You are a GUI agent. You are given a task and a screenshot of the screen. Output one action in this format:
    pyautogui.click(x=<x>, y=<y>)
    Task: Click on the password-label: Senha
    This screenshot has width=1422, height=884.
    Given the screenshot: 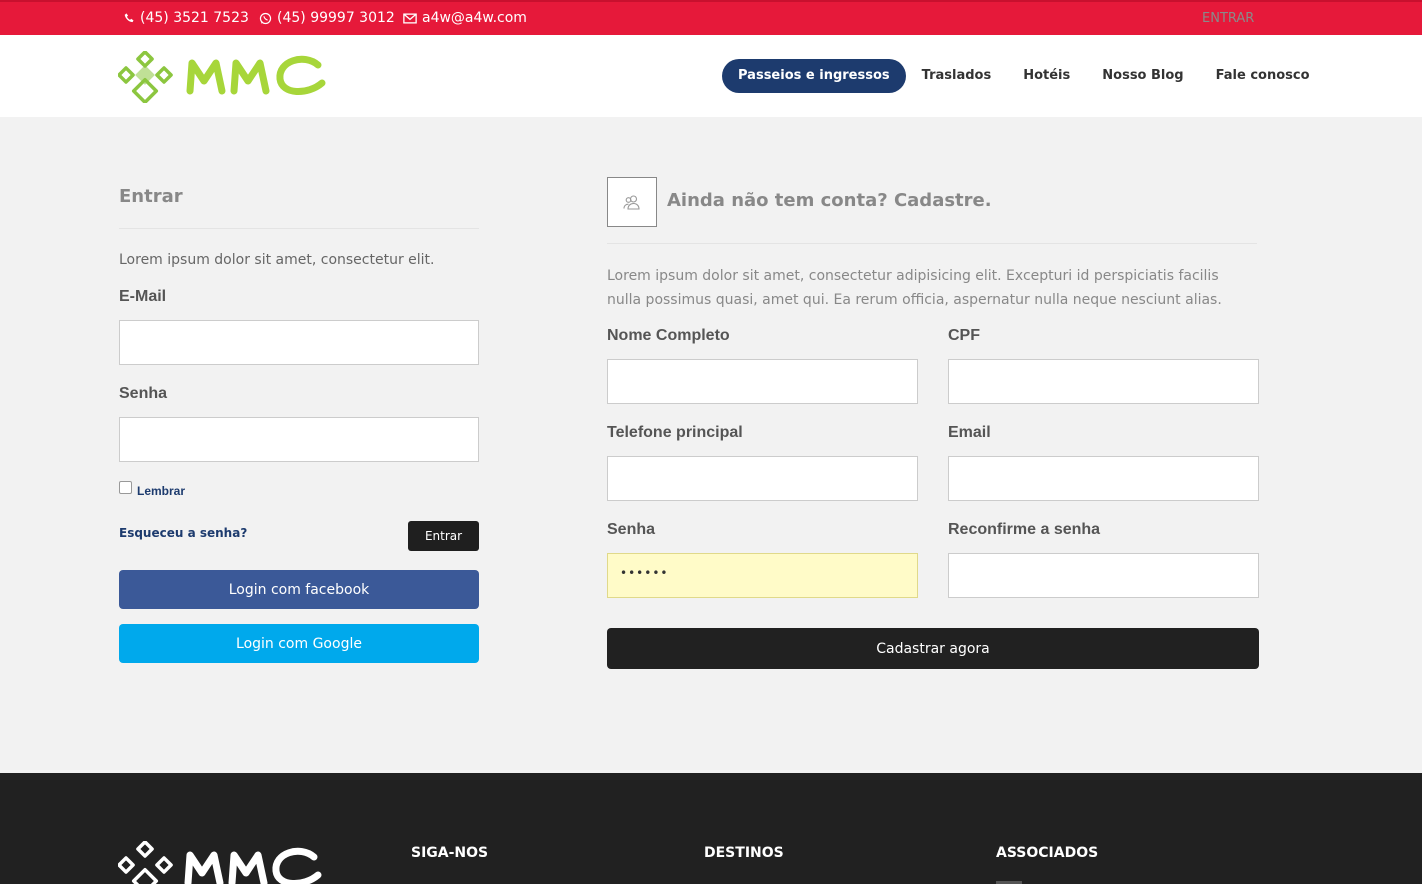 What is the action you would take?
    pyautogui.click(x=143, y=393)
    